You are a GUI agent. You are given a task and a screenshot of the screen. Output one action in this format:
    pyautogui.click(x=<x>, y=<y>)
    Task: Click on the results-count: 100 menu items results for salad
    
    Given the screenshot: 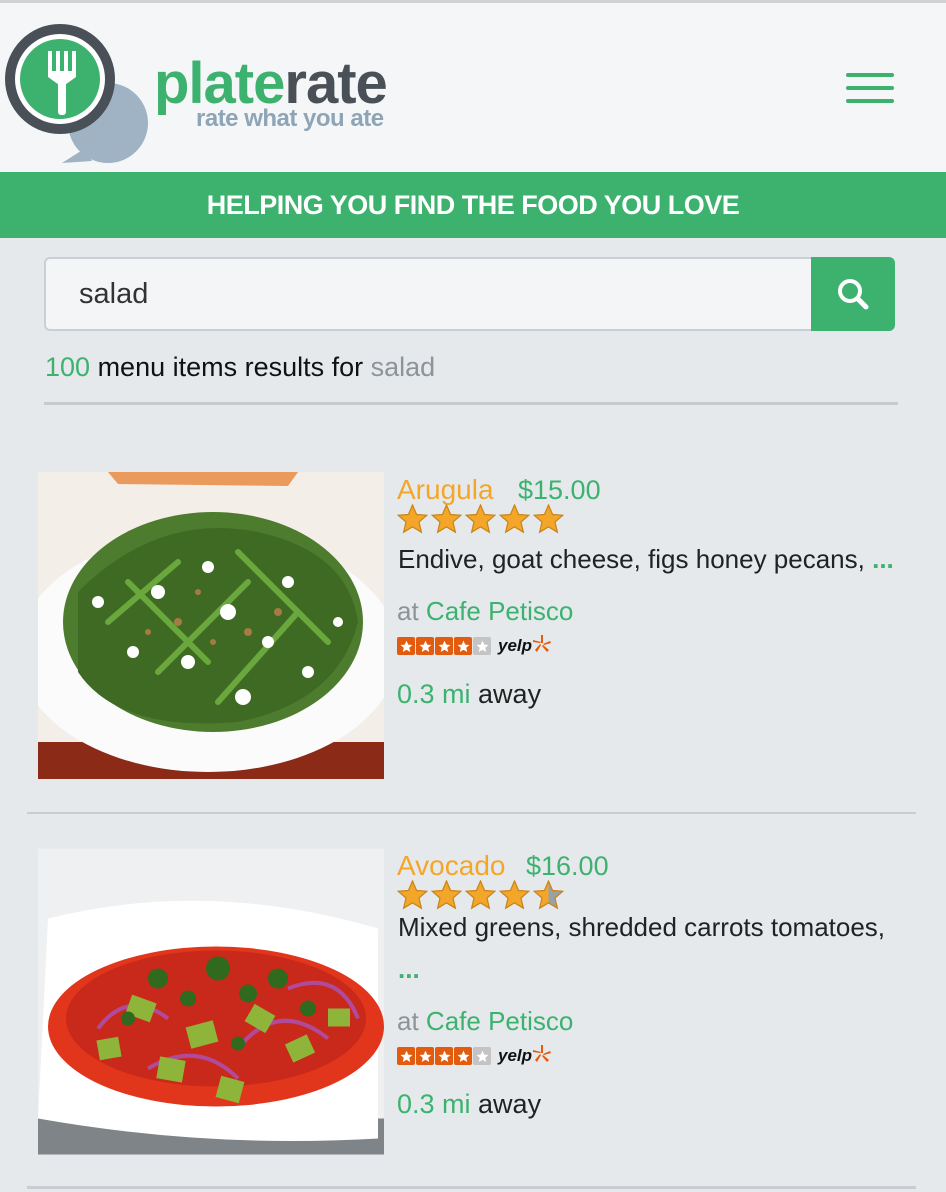 What is the action you would take?
    pyautogui.click(x=240, y=367)
    